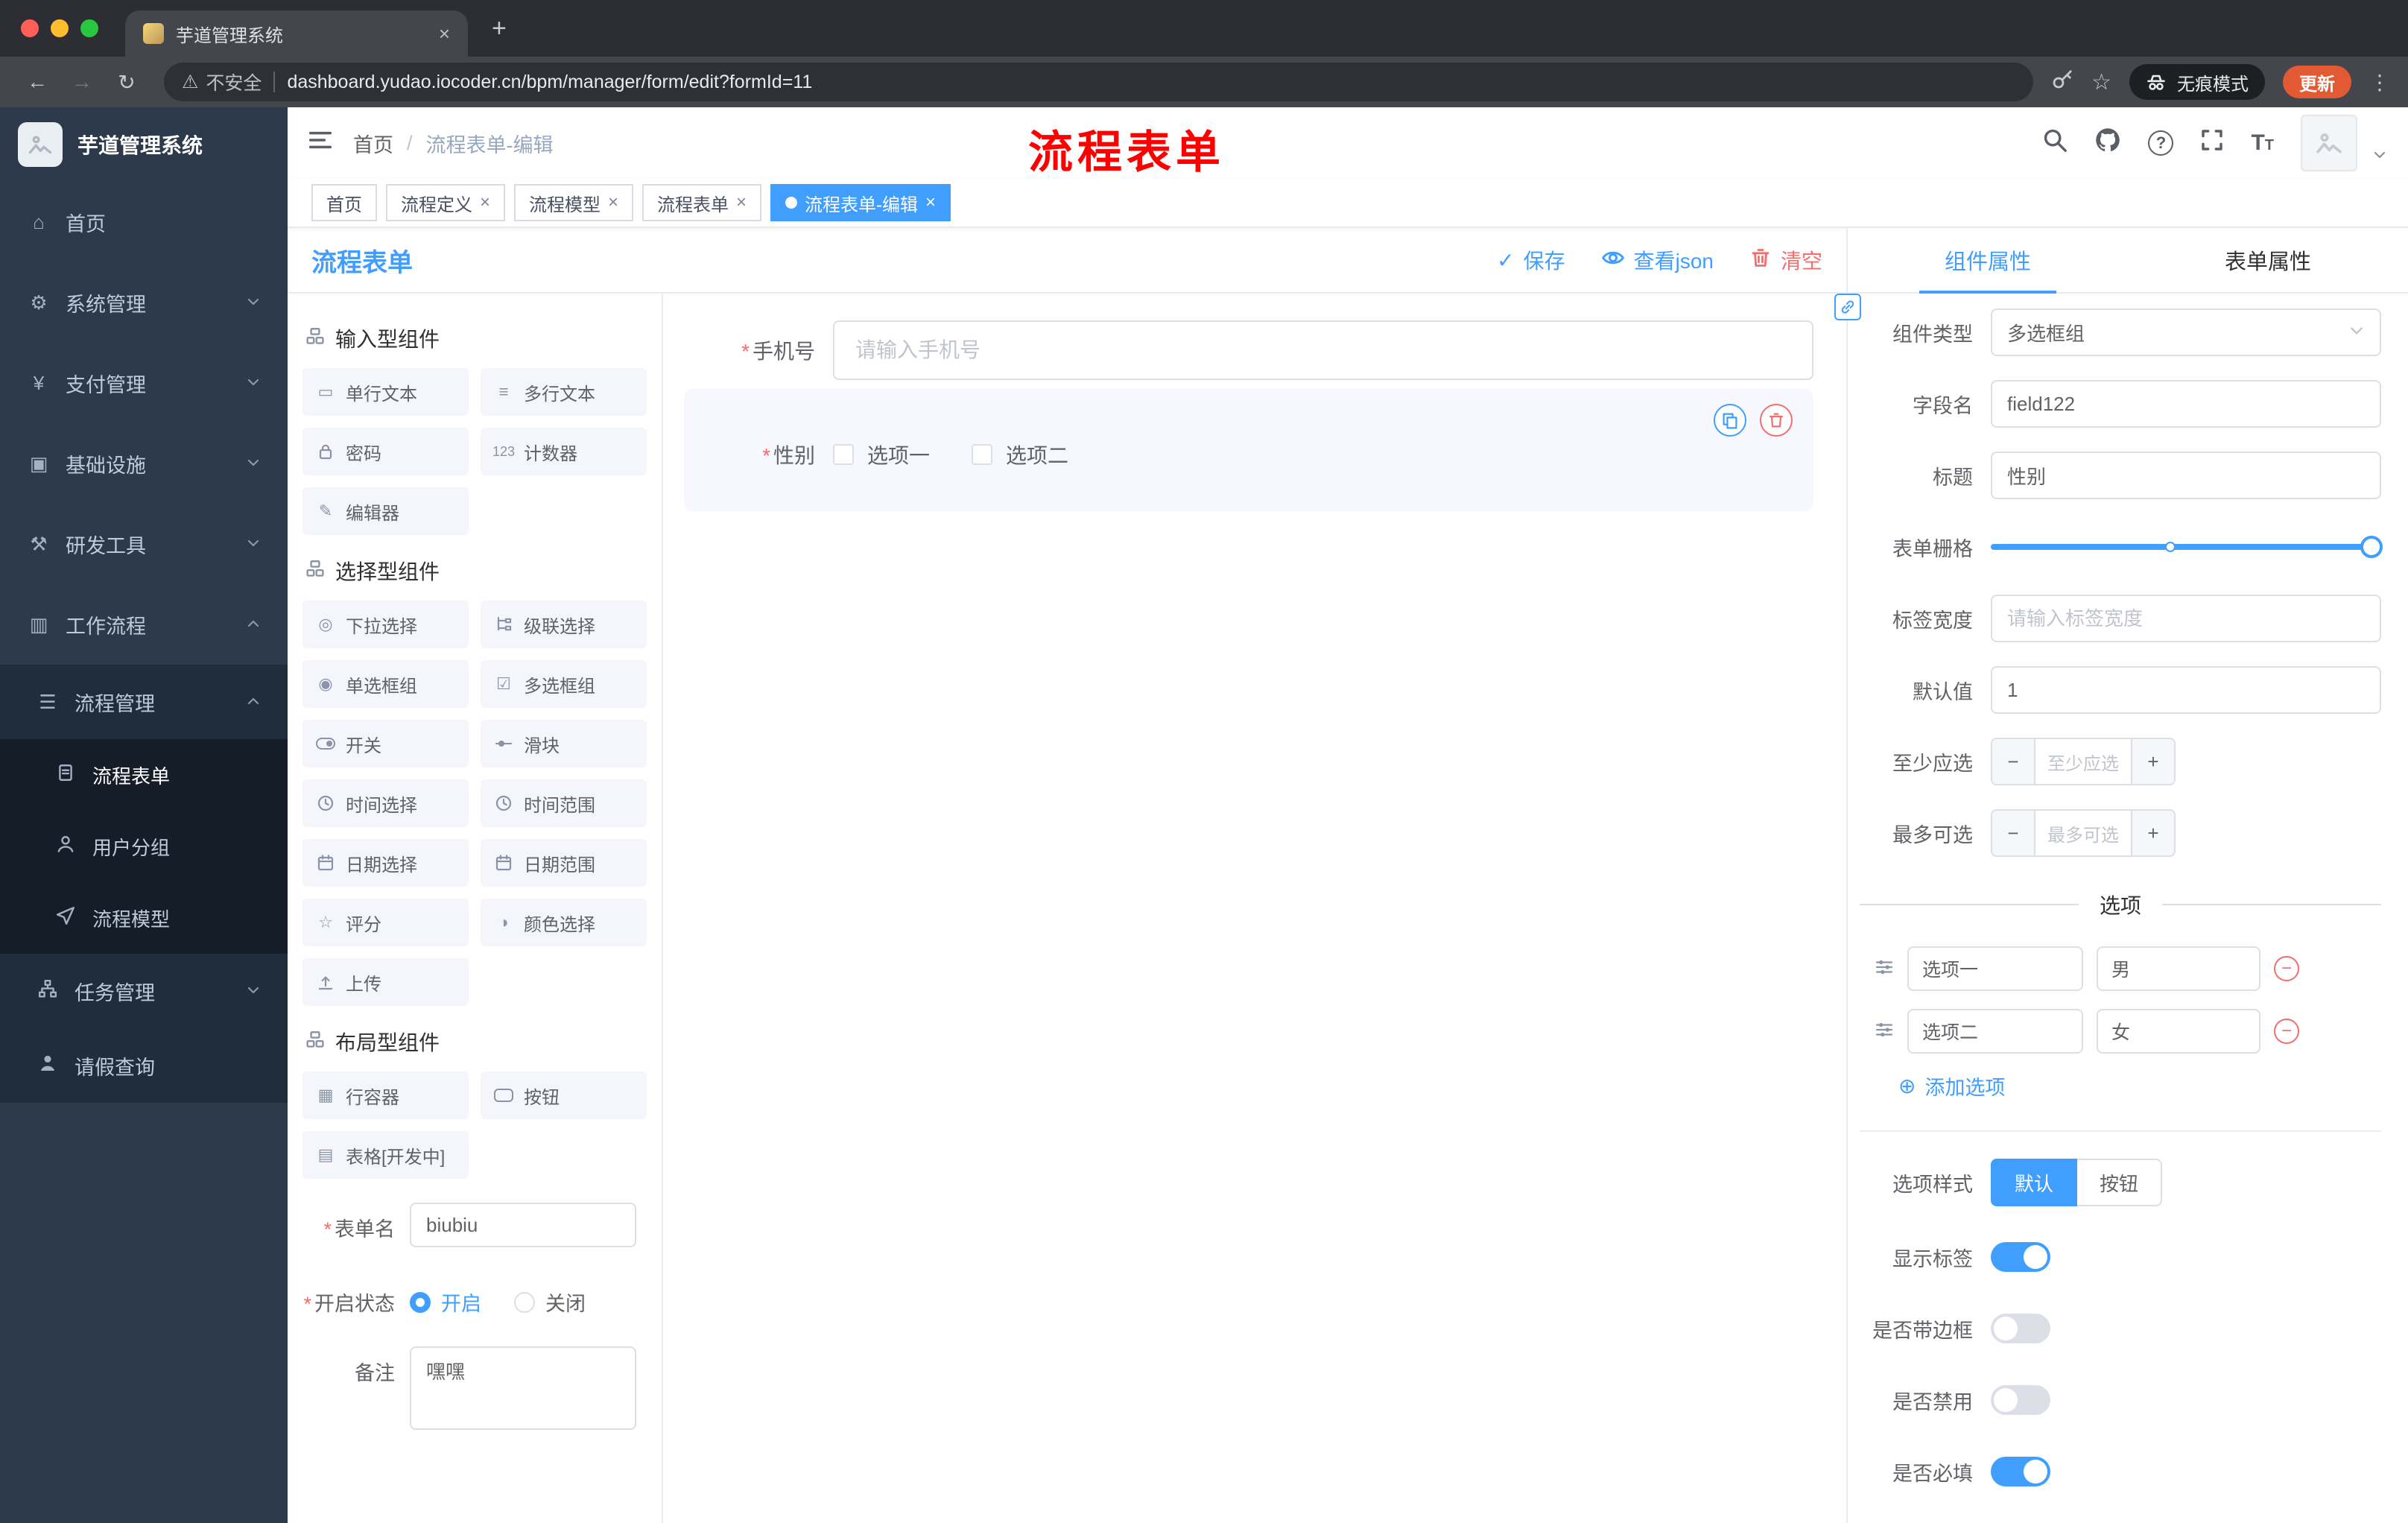  What do you see at coordinates (2379, 82) in the screenshot?
I see `browser-menu-icon: ⋮` at bounding box center [2379, 82].